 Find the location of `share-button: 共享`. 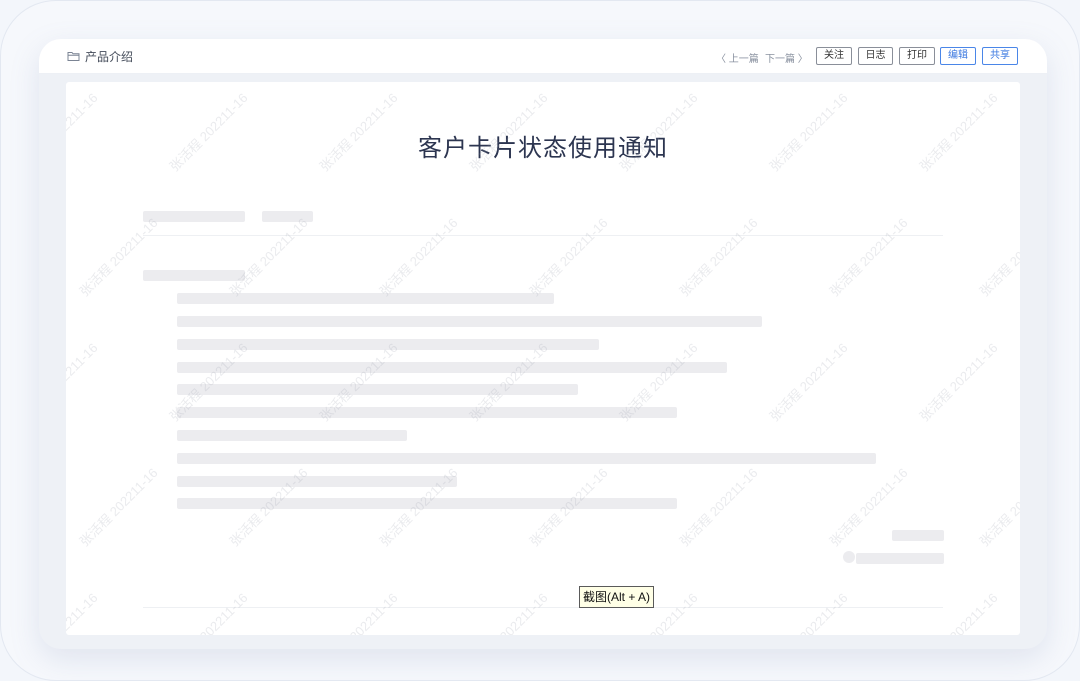

share-button: 共享 is located at coordinates (1000, 56).